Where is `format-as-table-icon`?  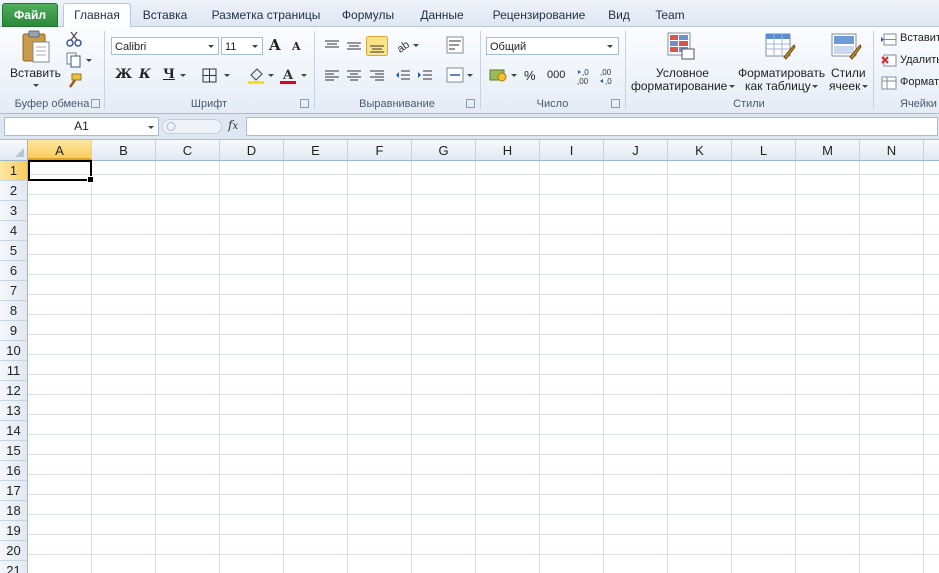 format-as-table-icon is located at coordinates (780, 46).